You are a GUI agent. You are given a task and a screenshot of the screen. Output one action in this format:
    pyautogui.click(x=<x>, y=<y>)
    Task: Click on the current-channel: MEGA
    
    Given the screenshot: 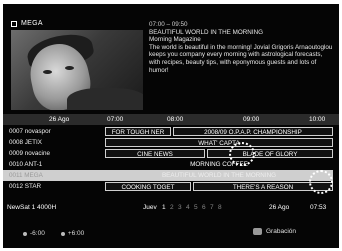 What is the action you would take?
    pyautogui.click(x=27, y=23)
    